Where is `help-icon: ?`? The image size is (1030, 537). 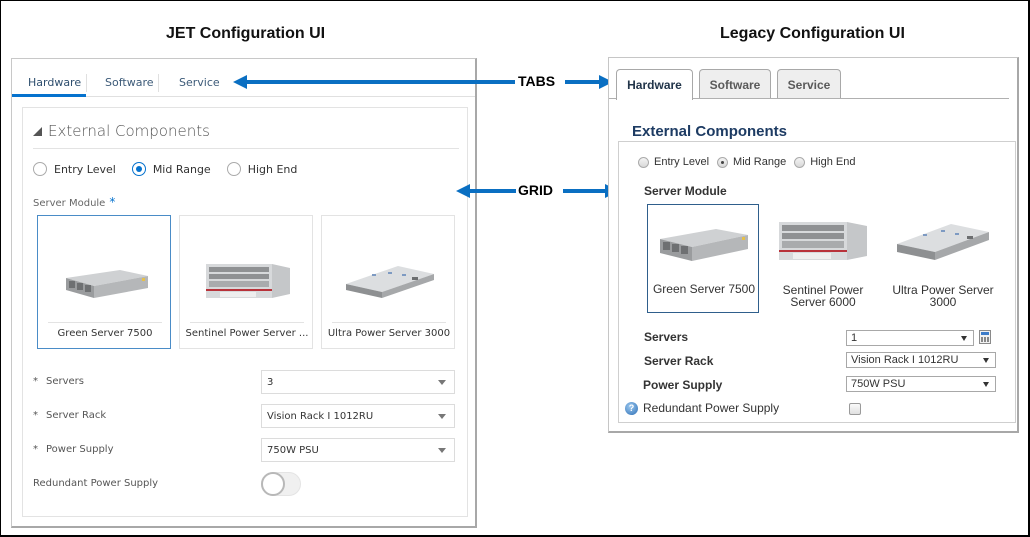 help-icon: ? is located at coordinates (631, 408).